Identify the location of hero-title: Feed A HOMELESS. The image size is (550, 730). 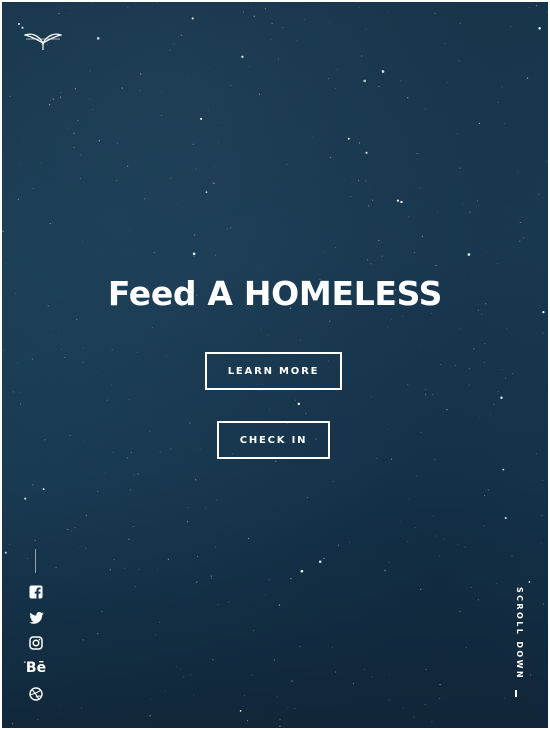
(275, 293).